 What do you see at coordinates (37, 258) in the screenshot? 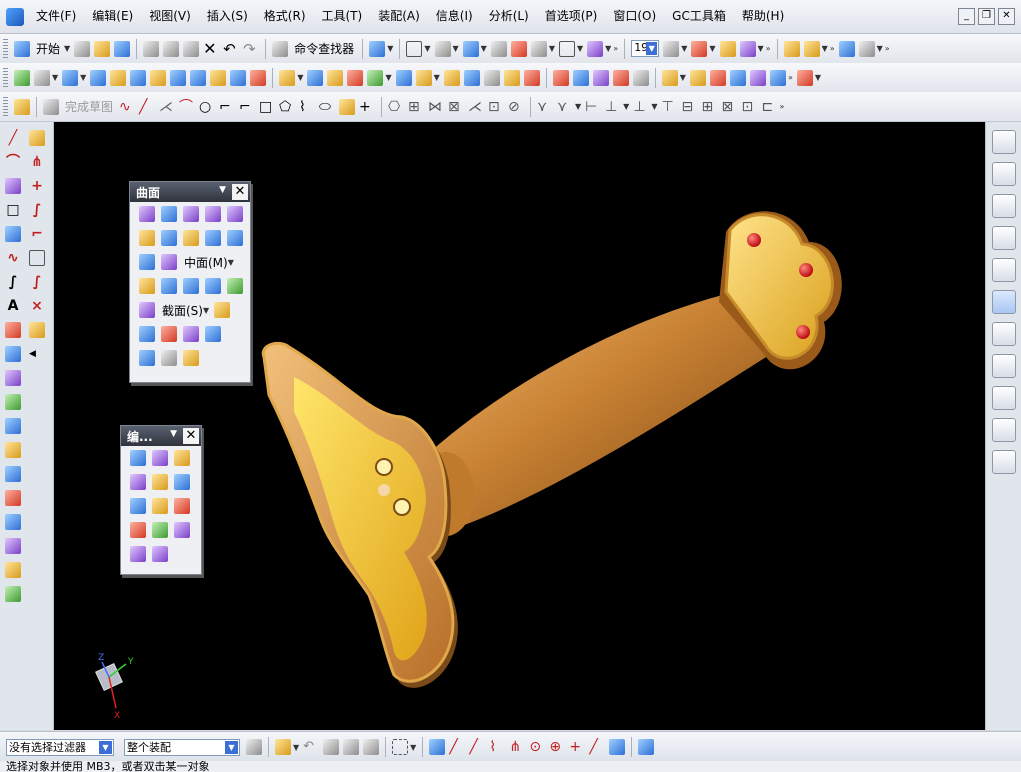
I see `edit-parameters-icon` at bounding box center [37, 258].